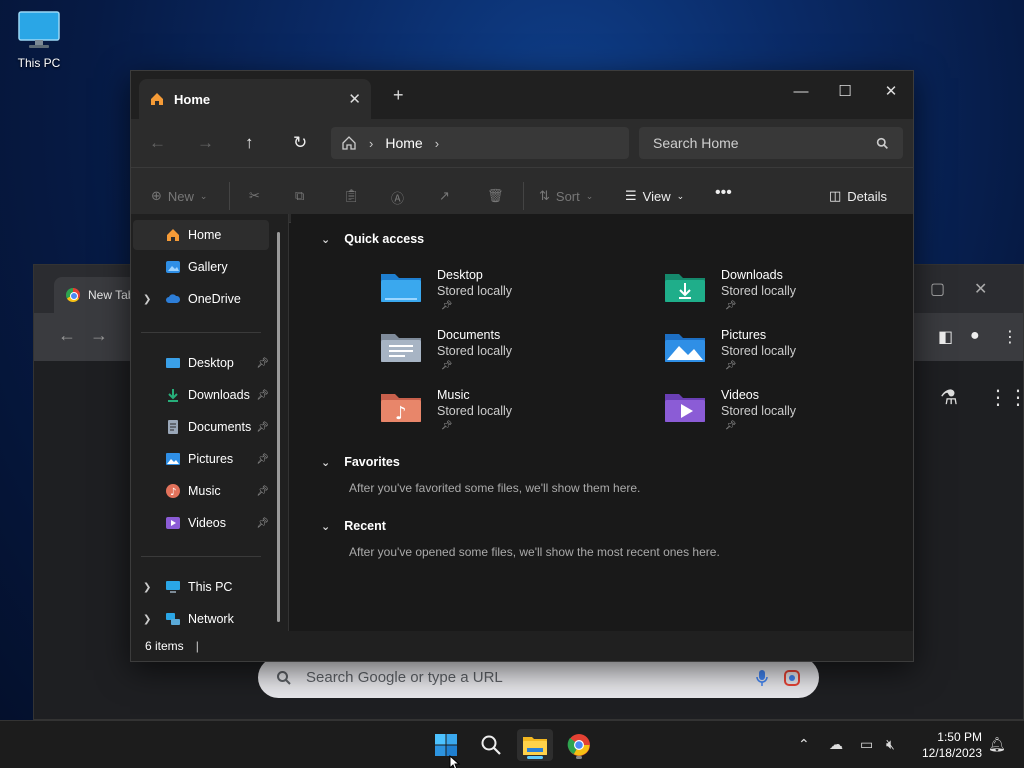 Image resolution: width=1024 pixels, height=768 pixels. I want to click on up-icon: ↑, so click(249, 143).